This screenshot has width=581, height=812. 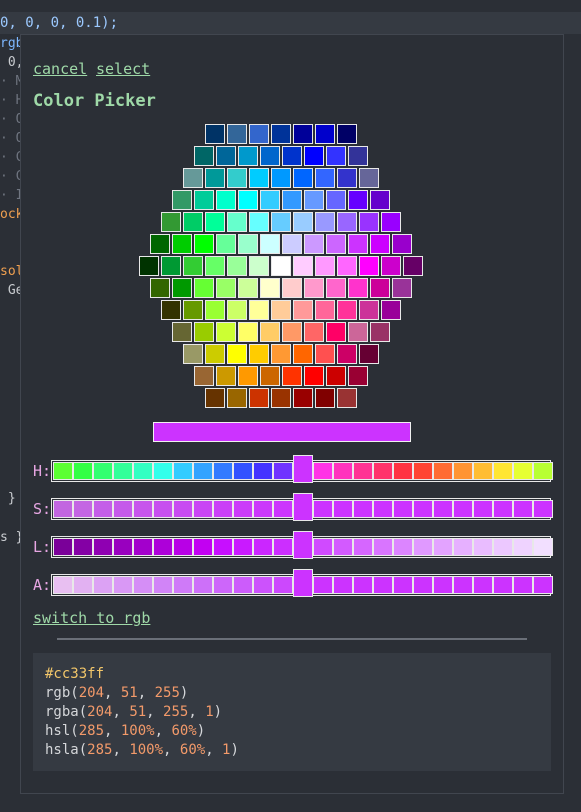 I want to click on switch-to-rgb-link: switch to rgb, so click(x=91, y=618).